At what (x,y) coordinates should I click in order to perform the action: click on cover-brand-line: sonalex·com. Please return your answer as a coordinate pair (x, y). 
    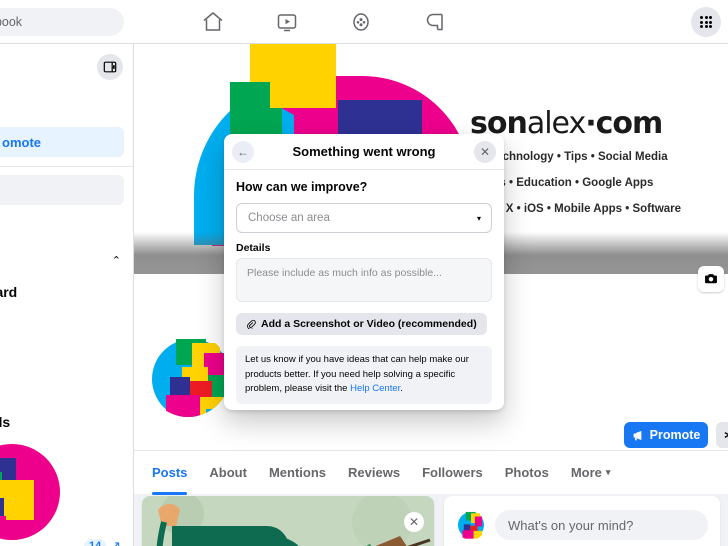
    Looking at the image, I should click on (599, 123).